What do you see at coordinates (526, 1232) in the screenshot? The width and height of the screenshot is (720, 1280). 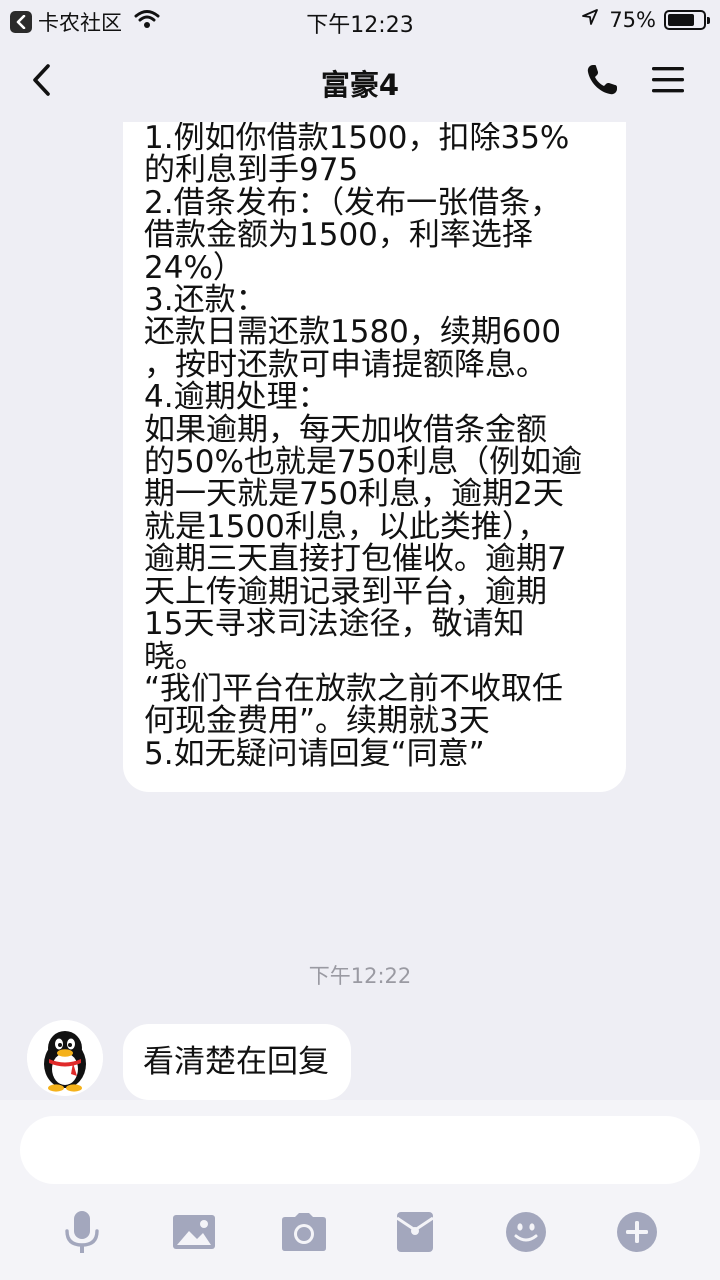 I see `emoji-icon` at bounding box center [526, 1232].